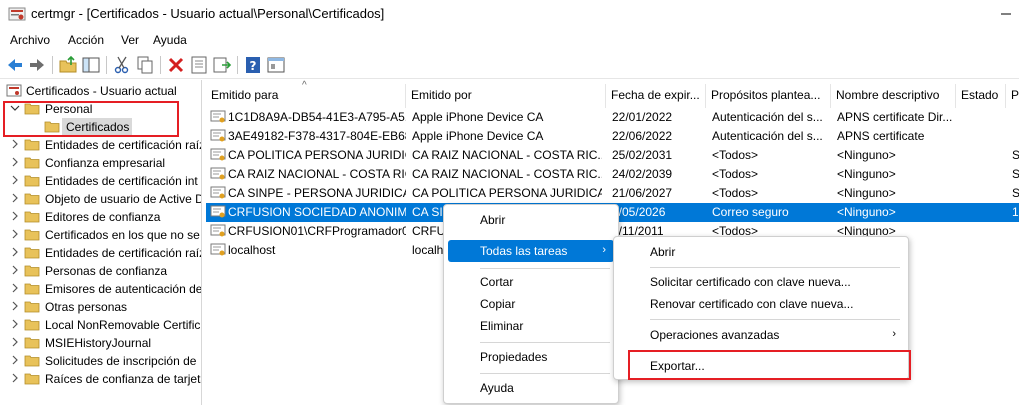 The image size is (1019, 405). I want to click on minimize-icon, so click(1006, 14).